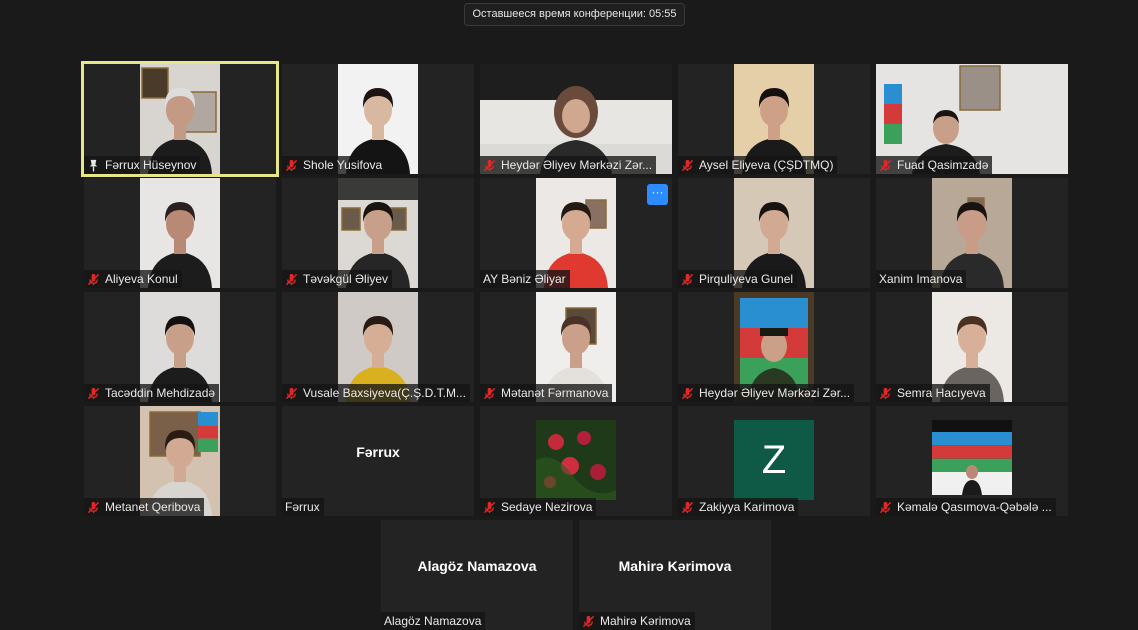  I want to click on participant-name: Metanet Qeribova, so click(153, 507).